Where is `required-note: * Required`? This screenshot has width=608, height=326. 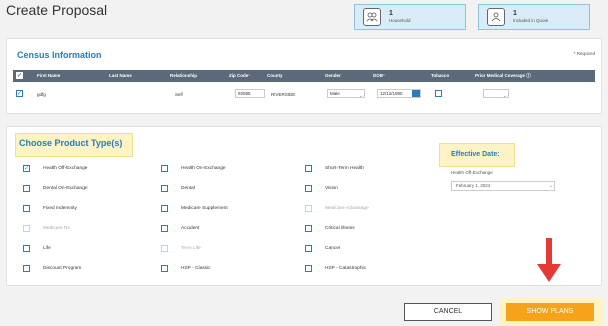
required-note: * Required is located at coordinates (584, 53).